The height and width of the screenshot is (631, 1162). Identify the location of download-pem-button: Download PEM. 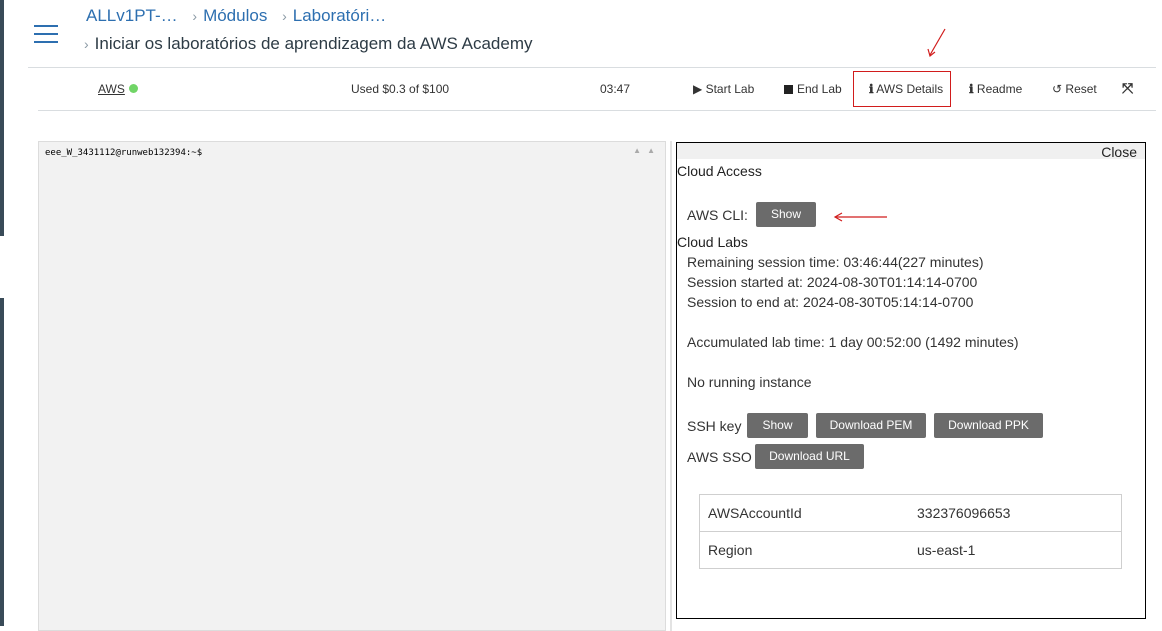
(871, 425).